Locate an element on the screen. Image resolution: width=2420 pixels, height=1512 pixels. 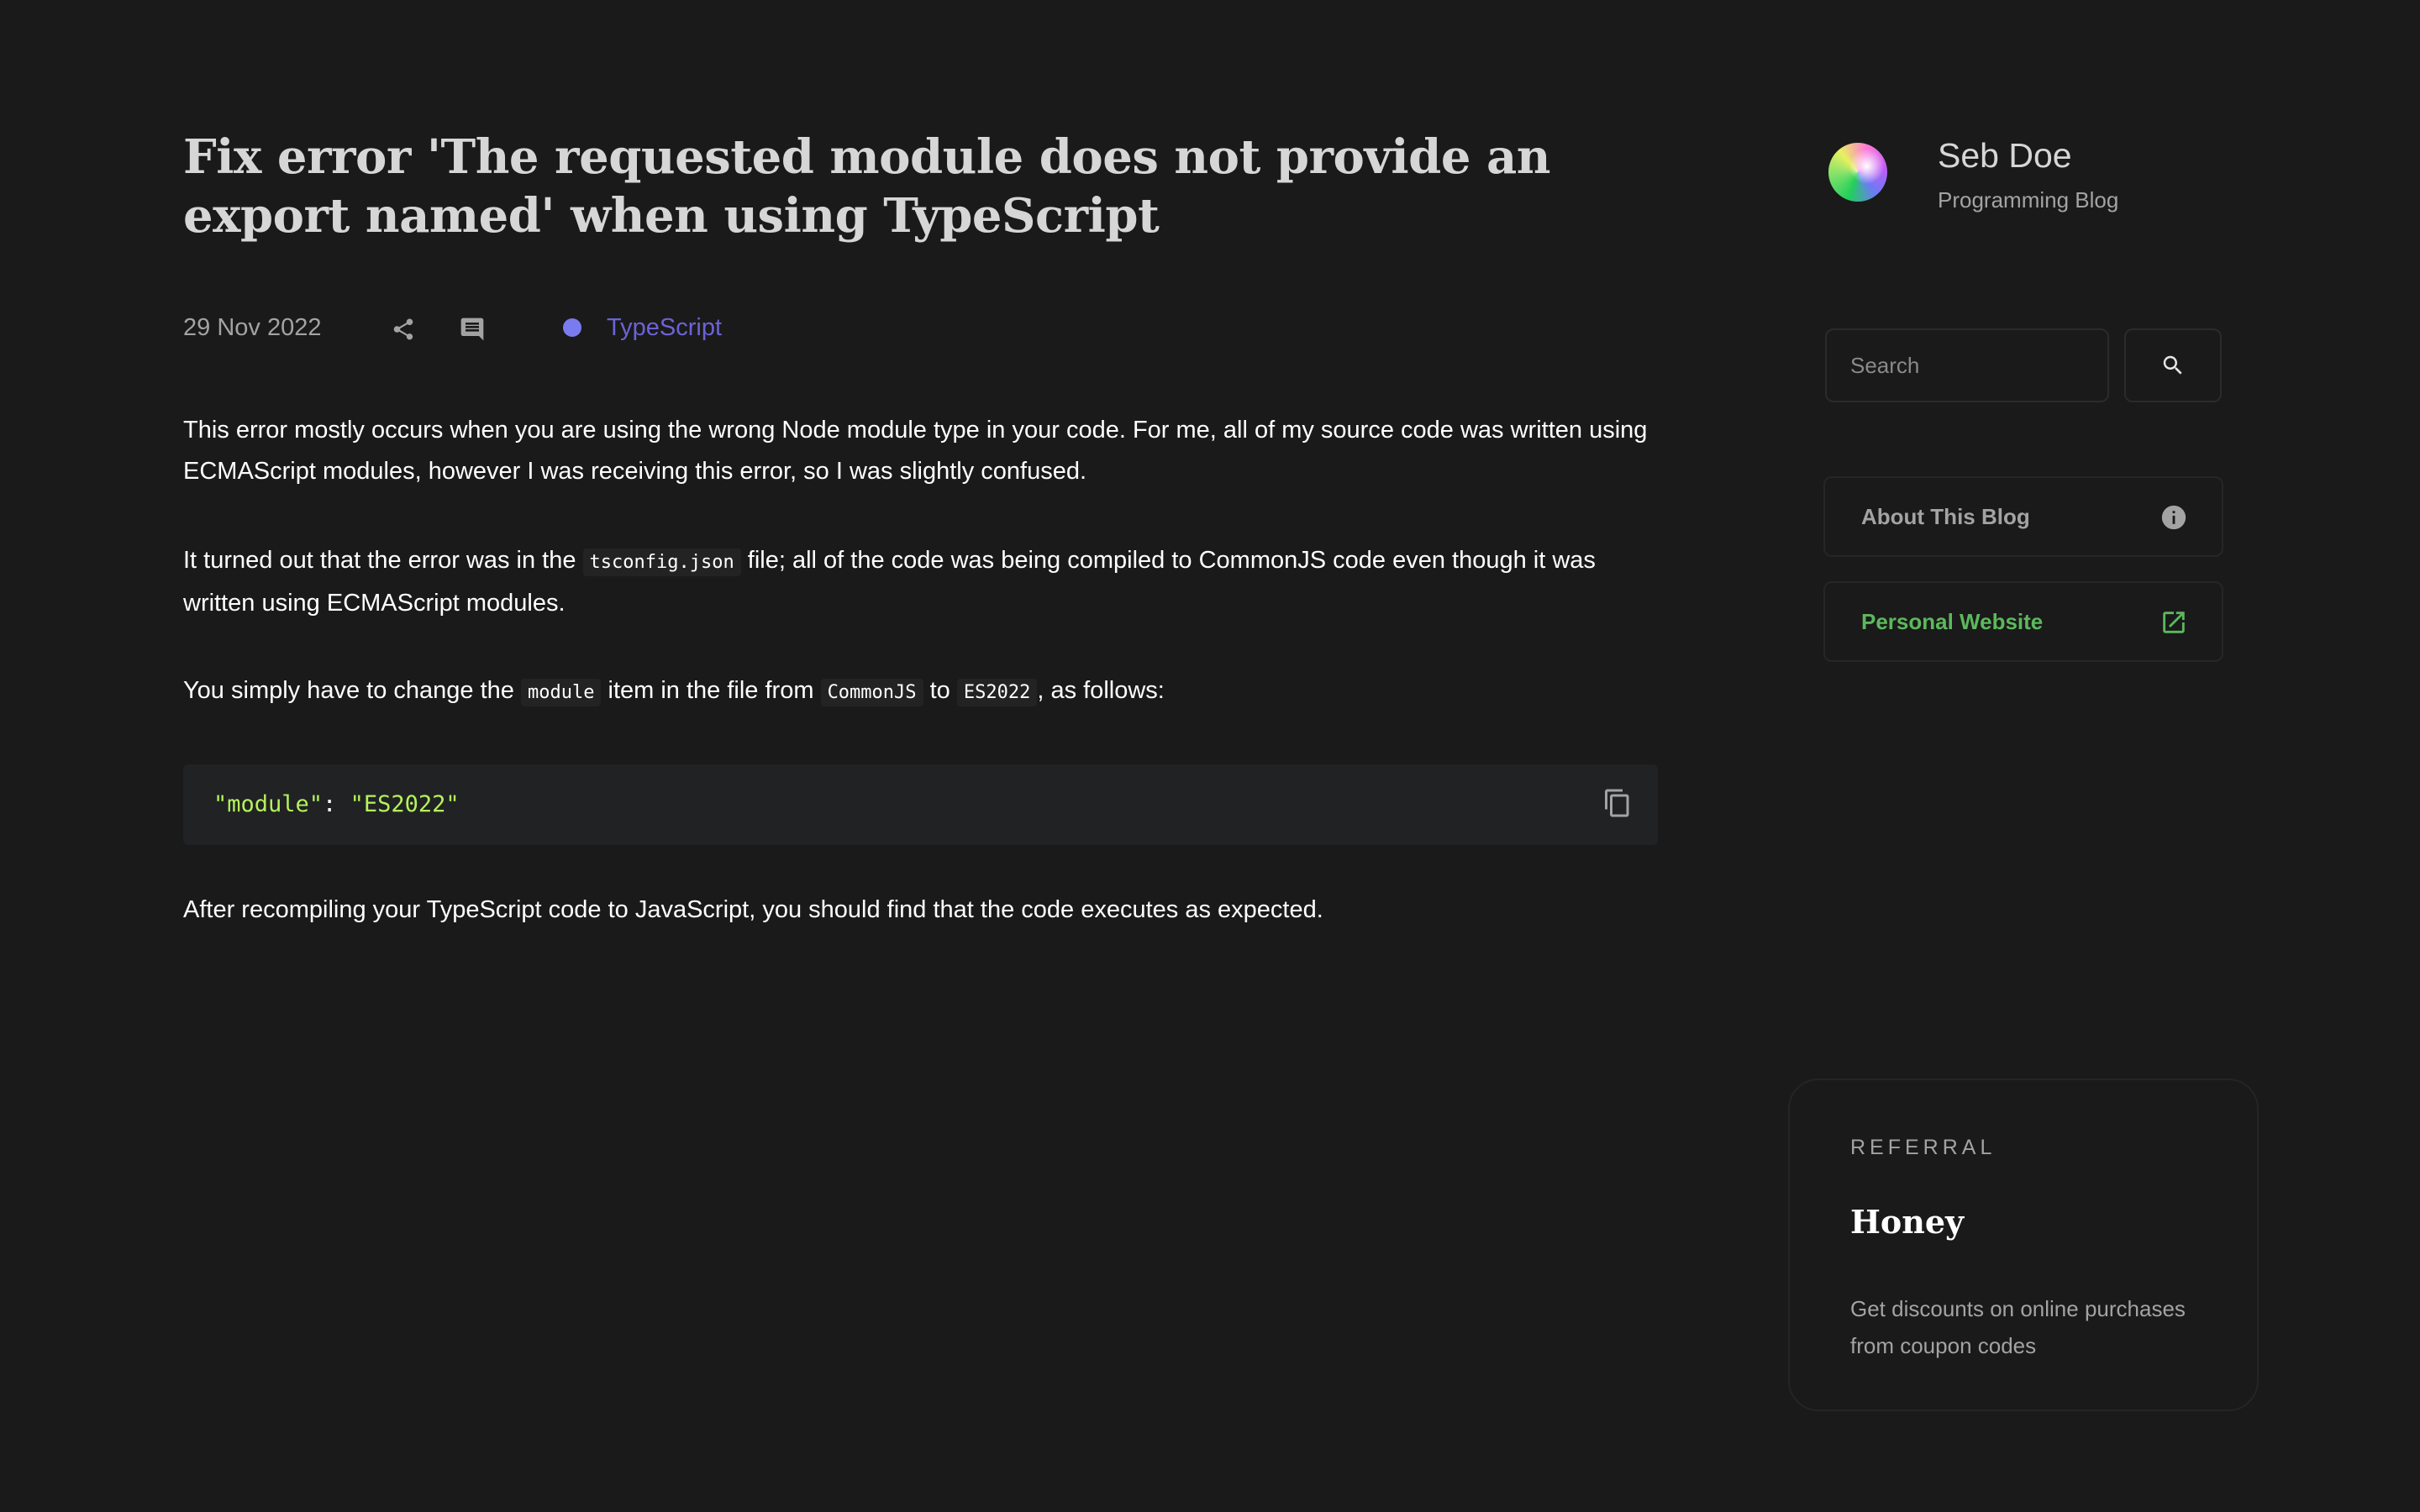
article-meta: 29 Nov 2022 TypeScript is located at coordinates (921, 327).